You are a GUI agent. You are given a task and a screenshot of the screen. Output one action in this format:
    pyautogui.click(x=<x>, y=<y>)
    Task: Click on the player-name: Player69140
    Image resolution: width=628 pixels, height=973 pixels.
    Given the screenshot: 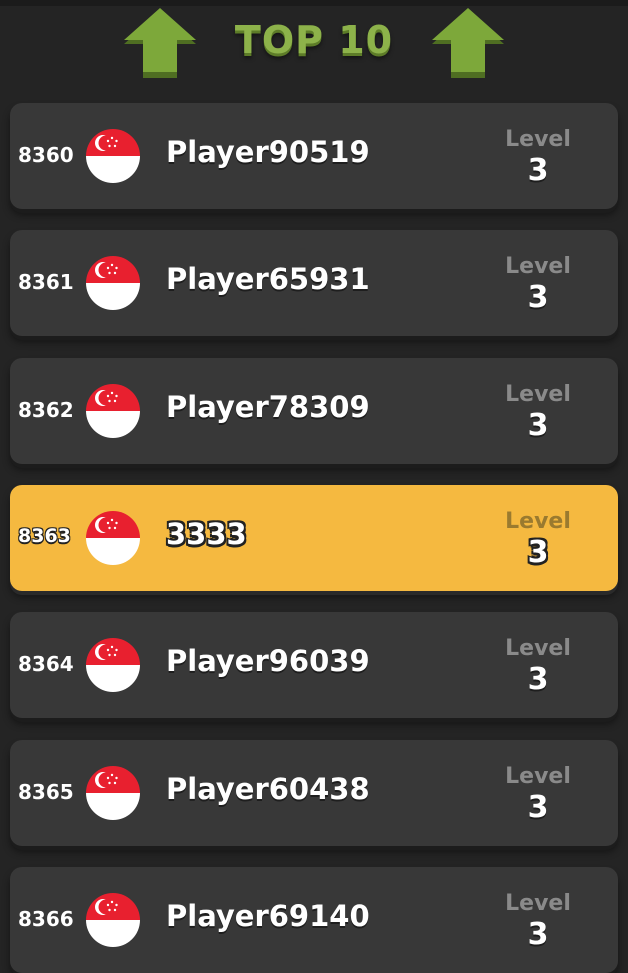 What is the action you would take?
    pyautogui.click(x=268, y=916)
    